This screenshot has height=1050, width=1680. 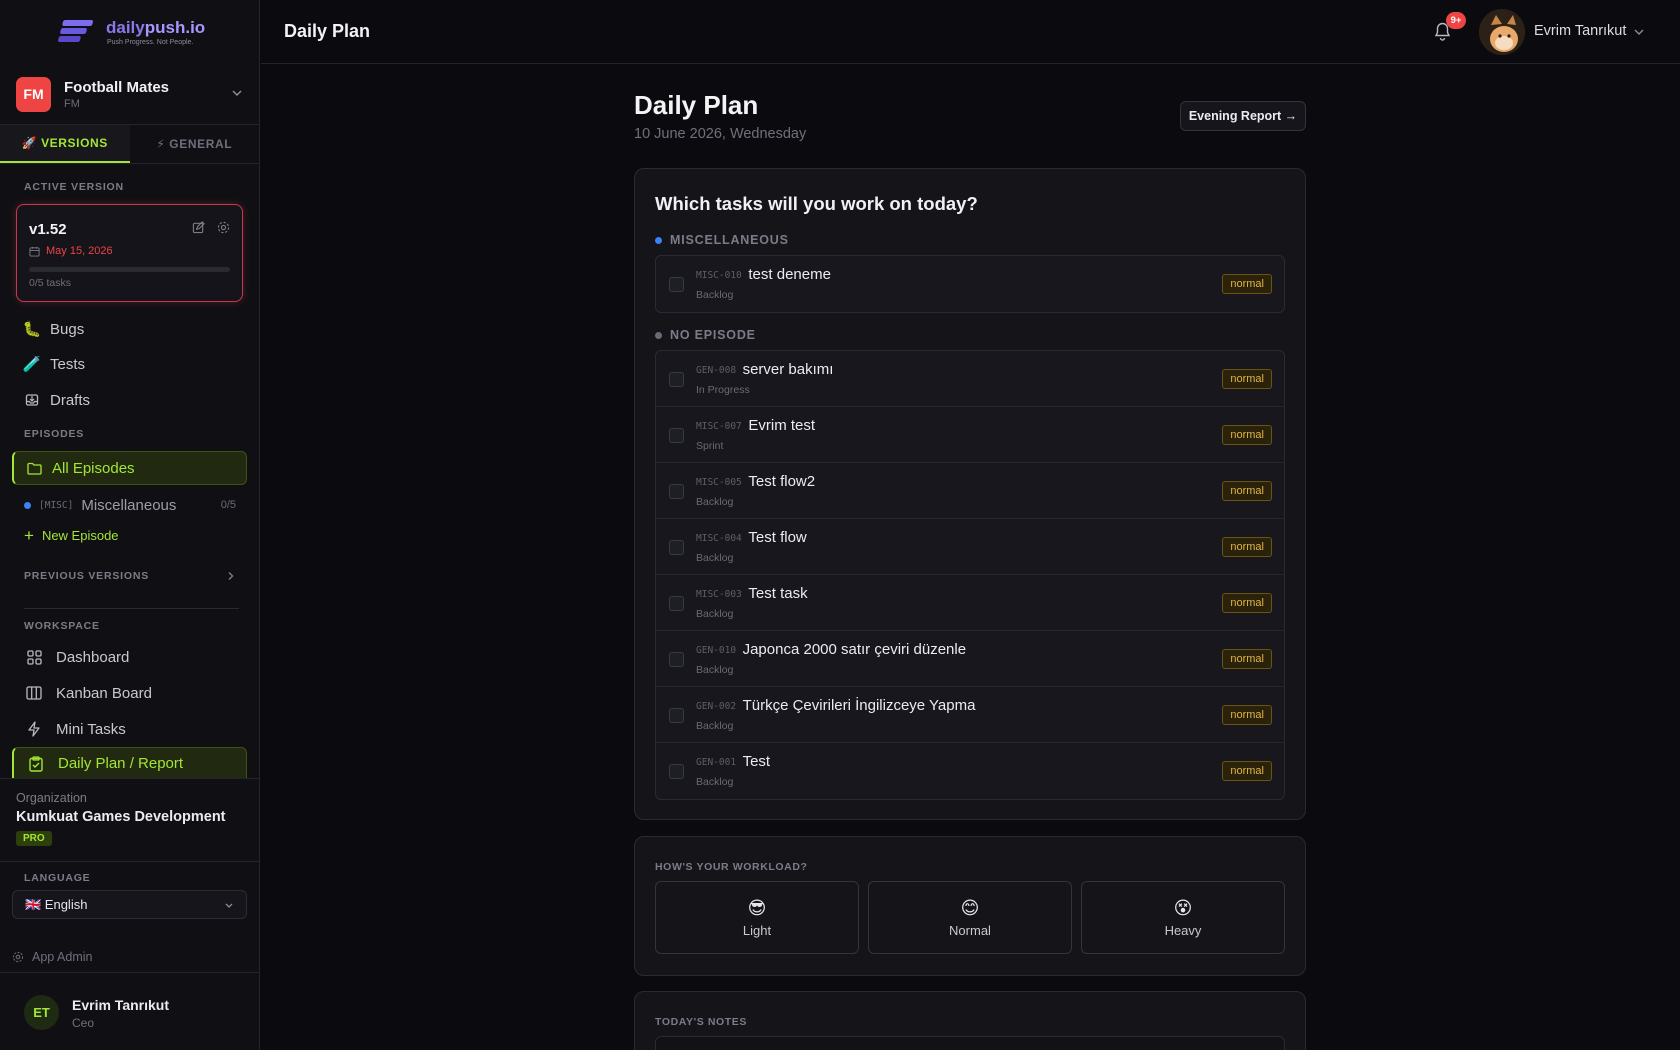 What do you see at coordinates (970, 435) in the screenshot?
I see `task-row: MISC-007 Evrim test Sprint normal` at bounding box center [970, 435].